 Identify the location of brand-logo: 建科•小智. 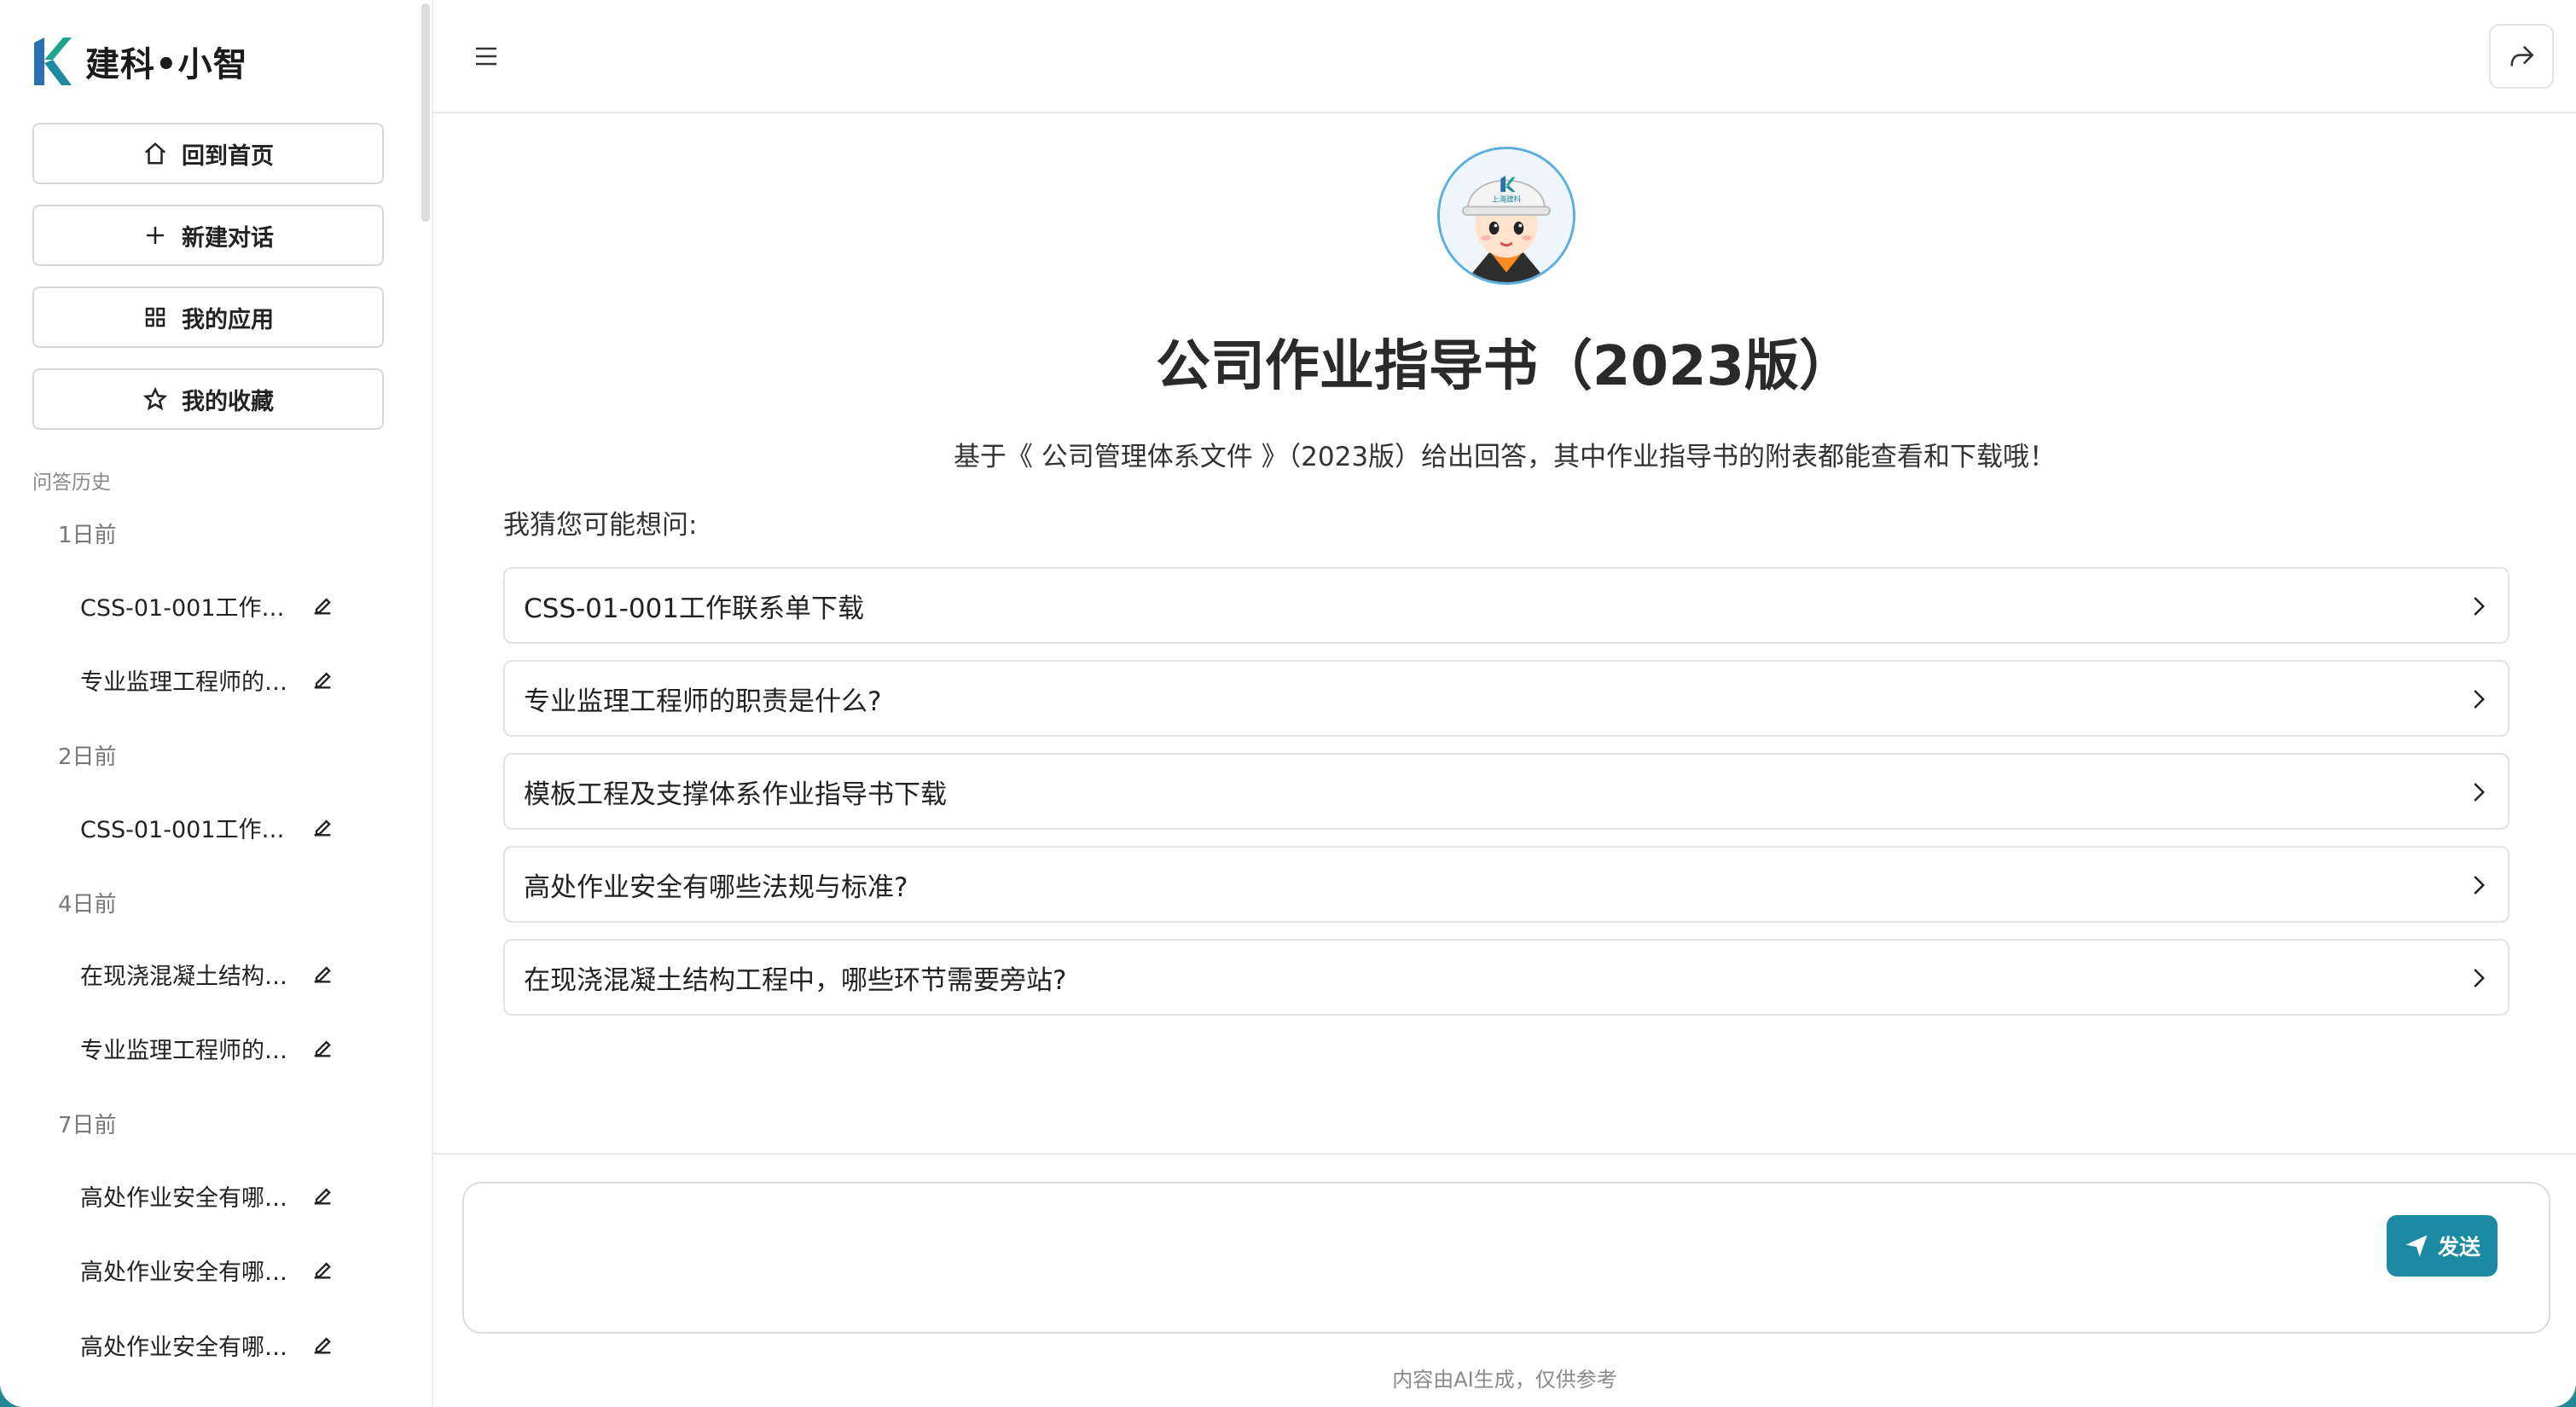
(139, 62).